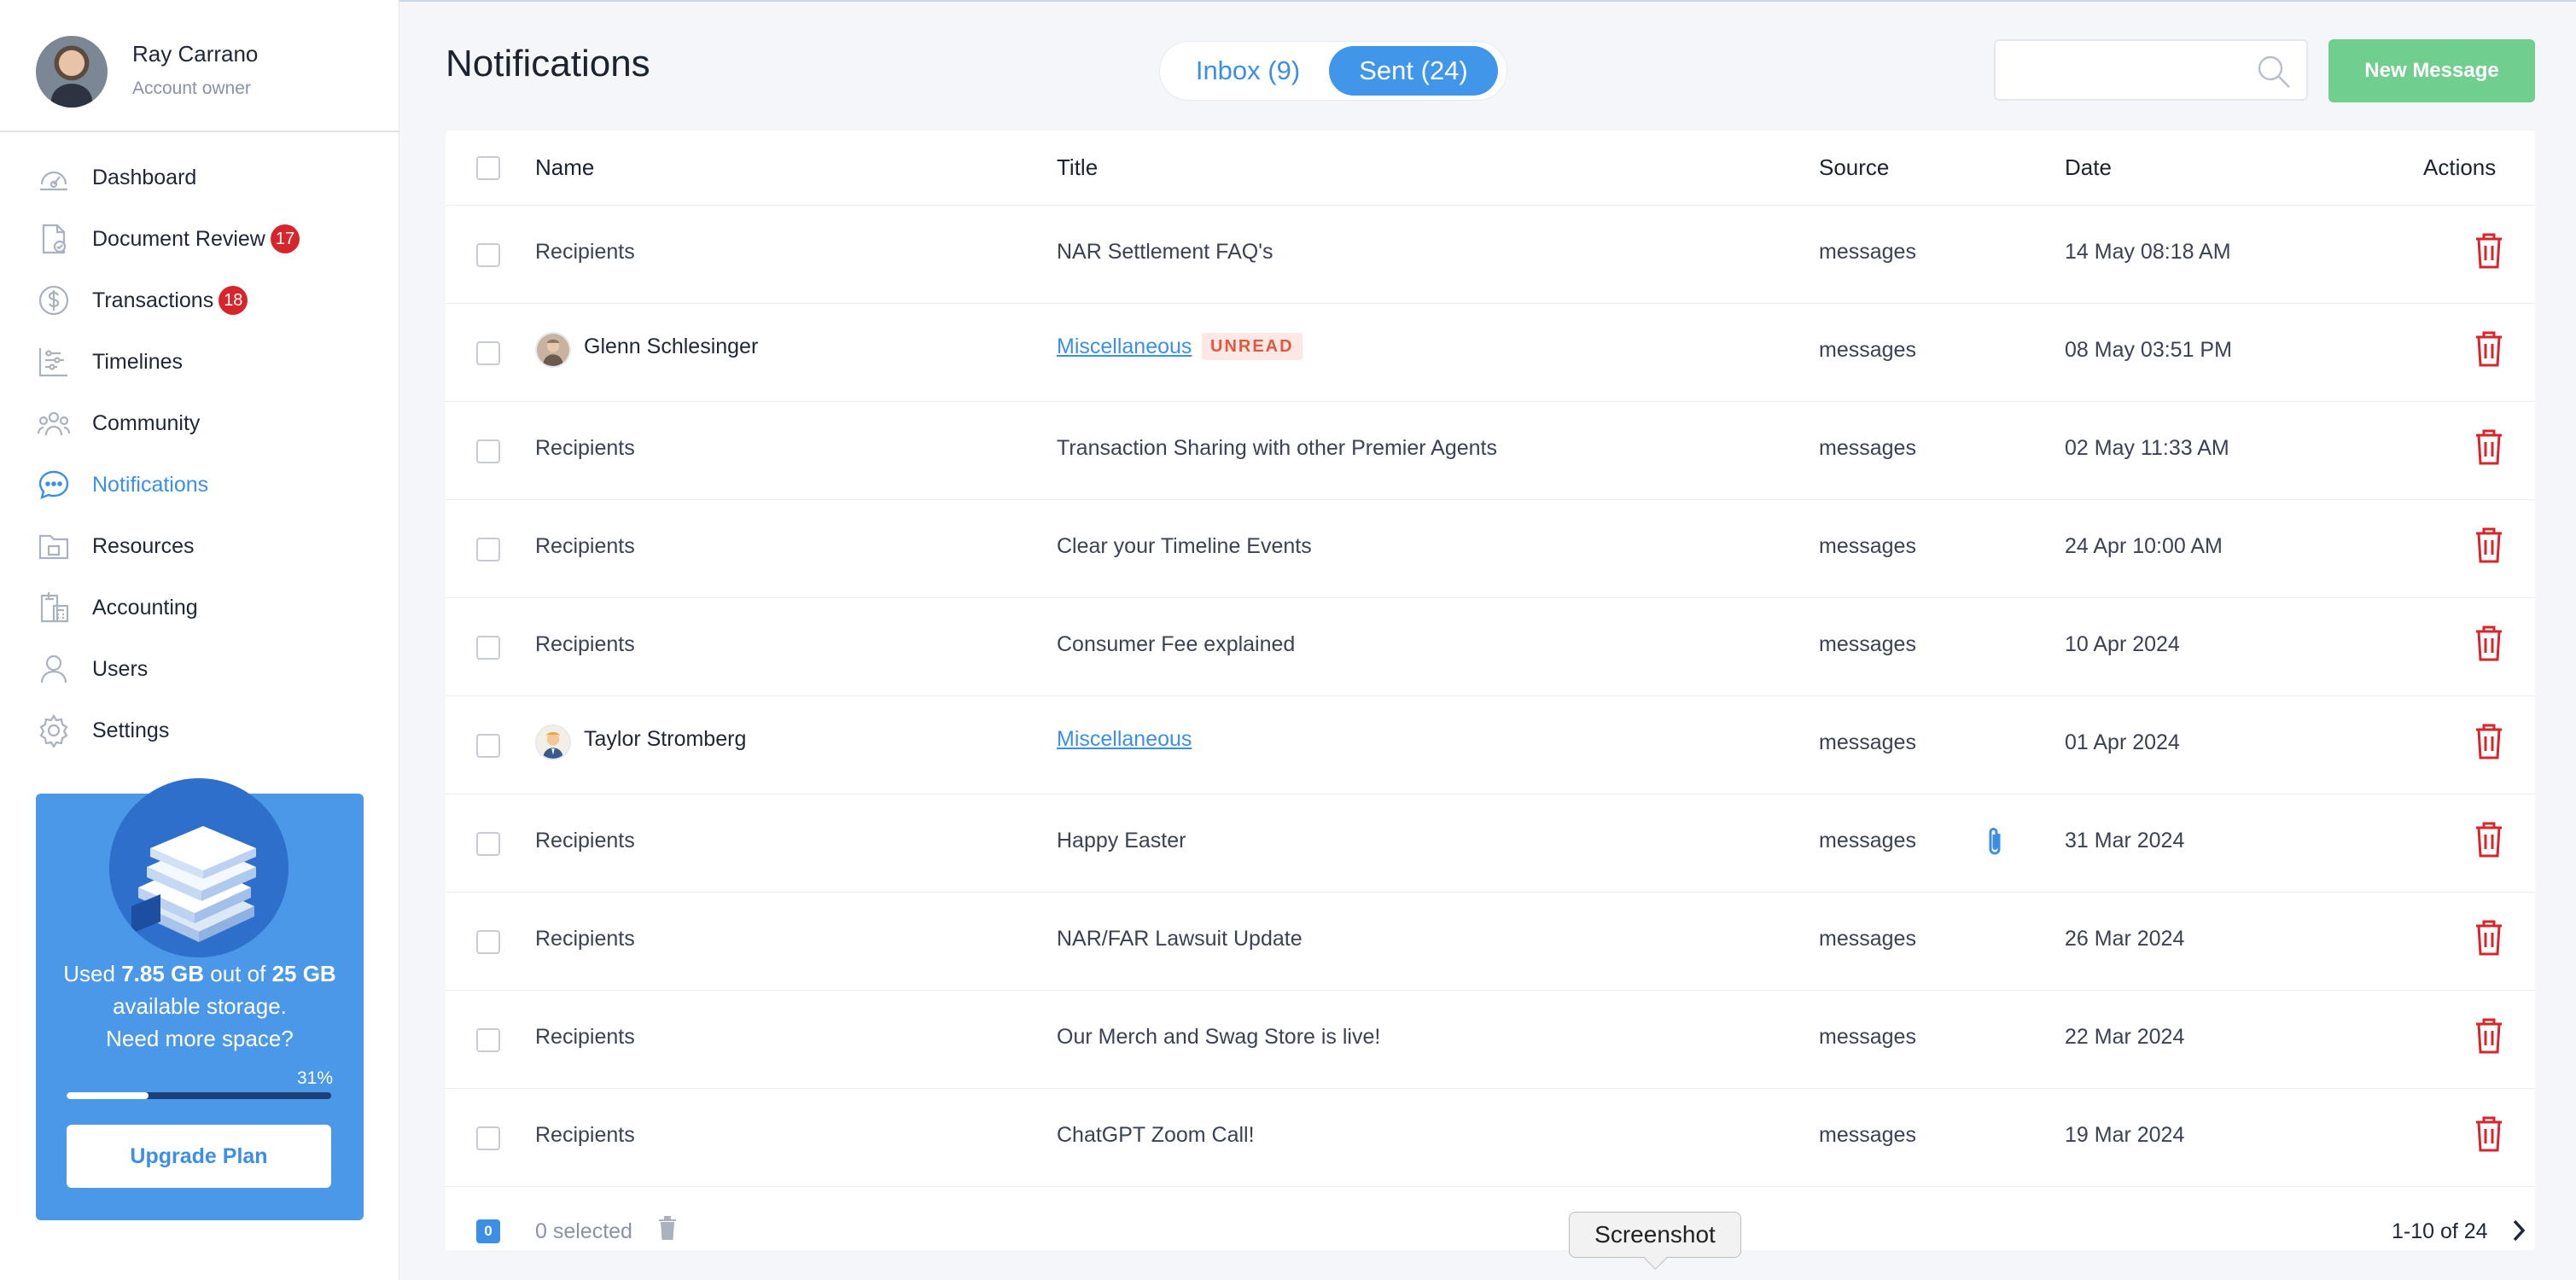 The width and height of the screenshot is (2576, 1280). I want to click on sidebar-item-label: Resources, so click(143, 545).